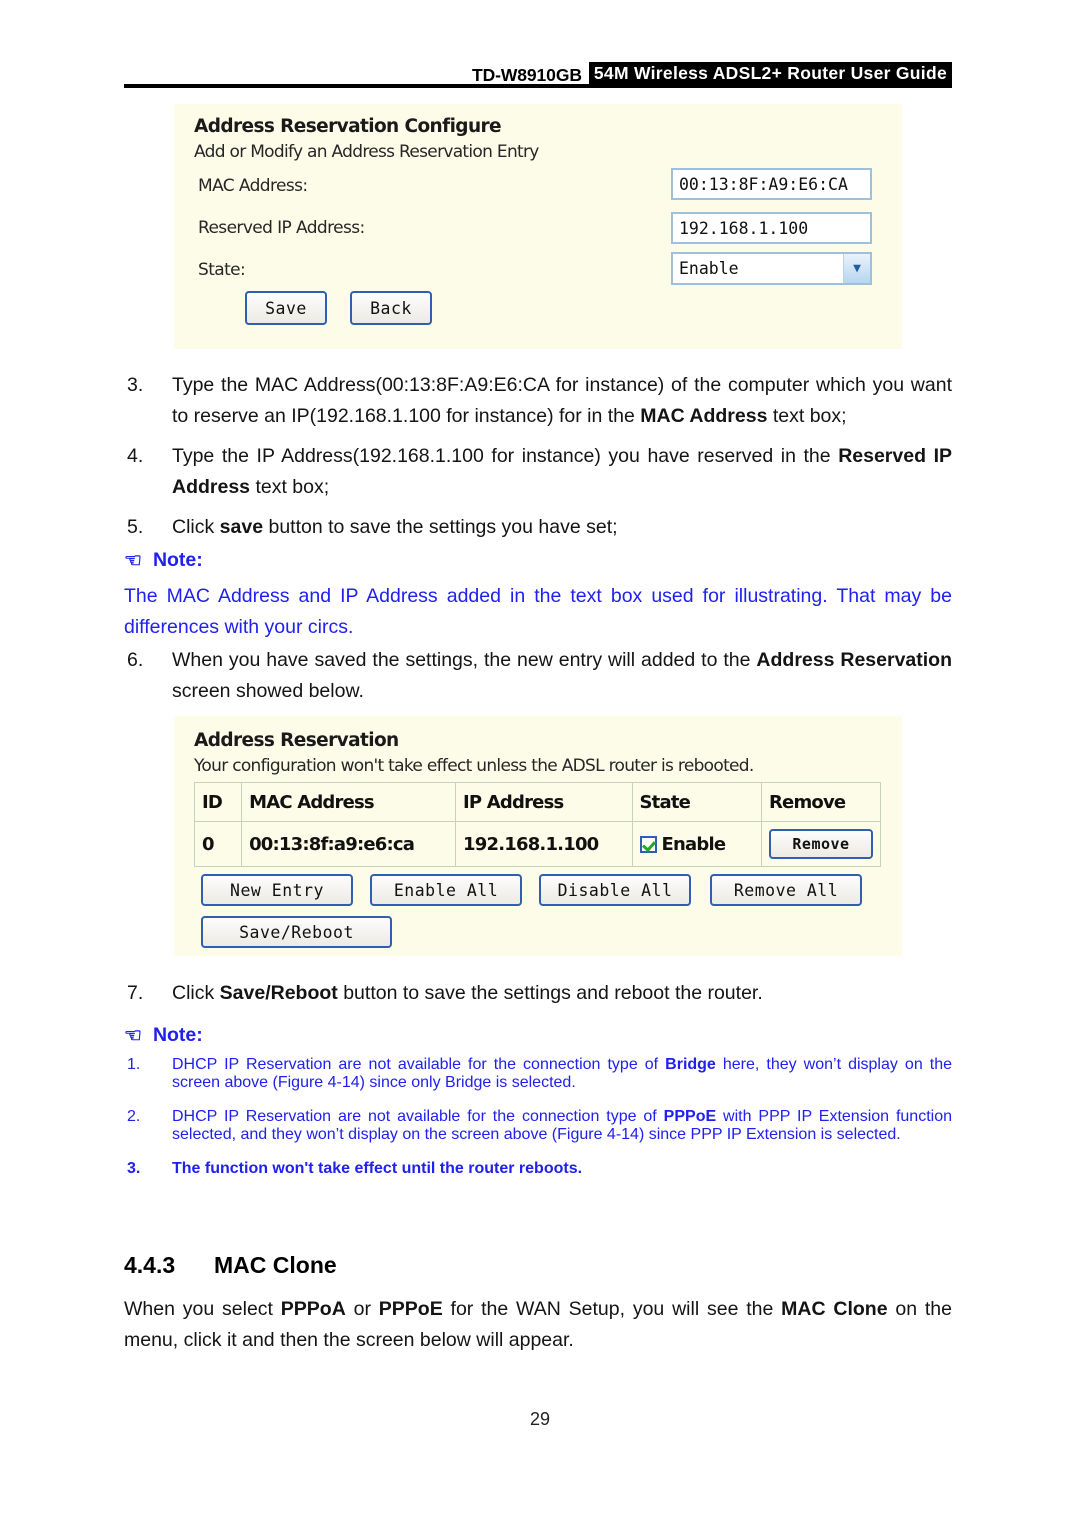 This screenshot has height=1527, width=1080. Describe the element at coordinates (615, 890) in the screenshot. I see `disable-all-button: Disable All` at that location.